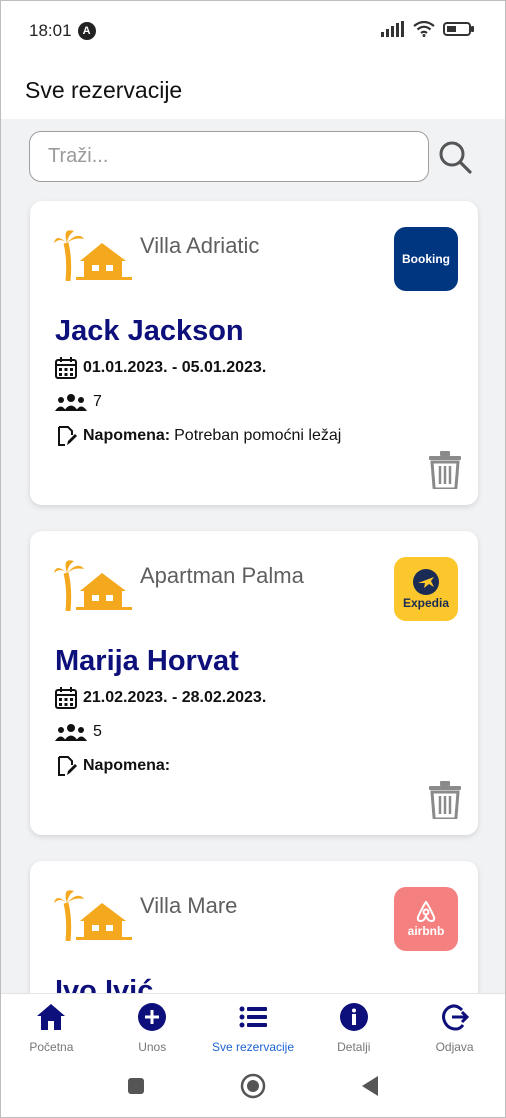 This screenshot has height=1118, width=506. Describe the element at coordinates (426, 911) in the screenshot. I see `airbnb-symbol-icon` at that location.